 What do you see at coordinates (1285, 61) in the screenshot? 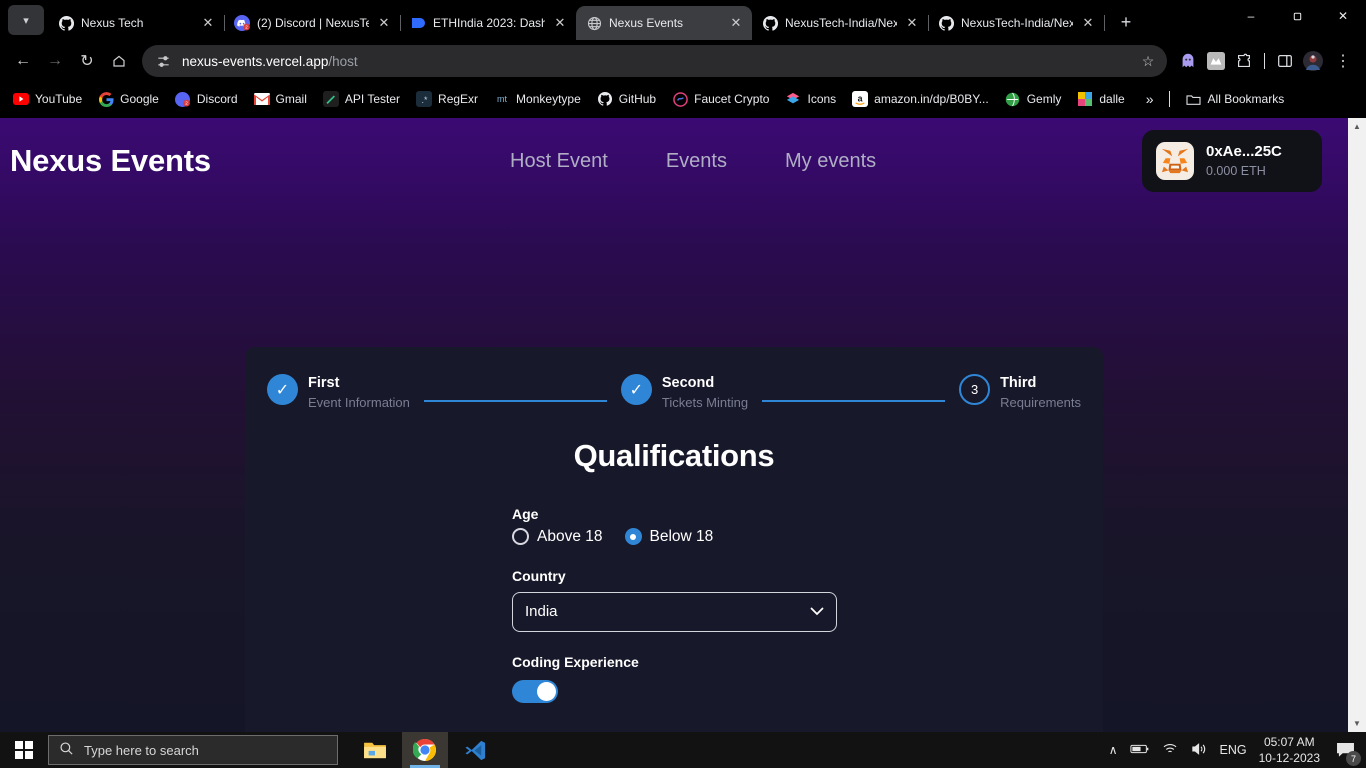
I see `side-panel-icon` at bounding box center [1285, 61].